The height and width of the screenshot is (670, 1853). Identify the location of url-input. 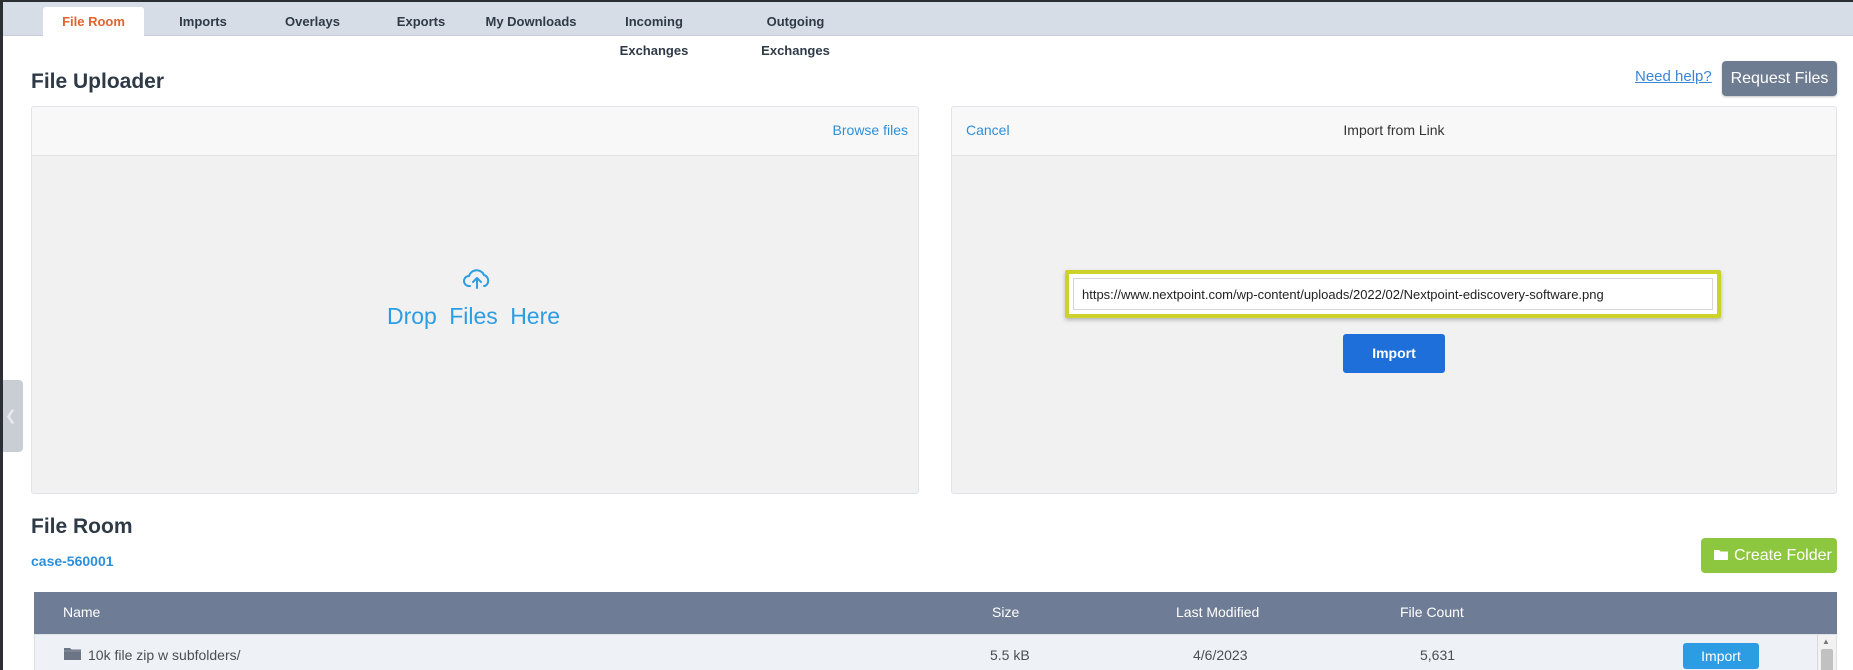
(1393, 294).